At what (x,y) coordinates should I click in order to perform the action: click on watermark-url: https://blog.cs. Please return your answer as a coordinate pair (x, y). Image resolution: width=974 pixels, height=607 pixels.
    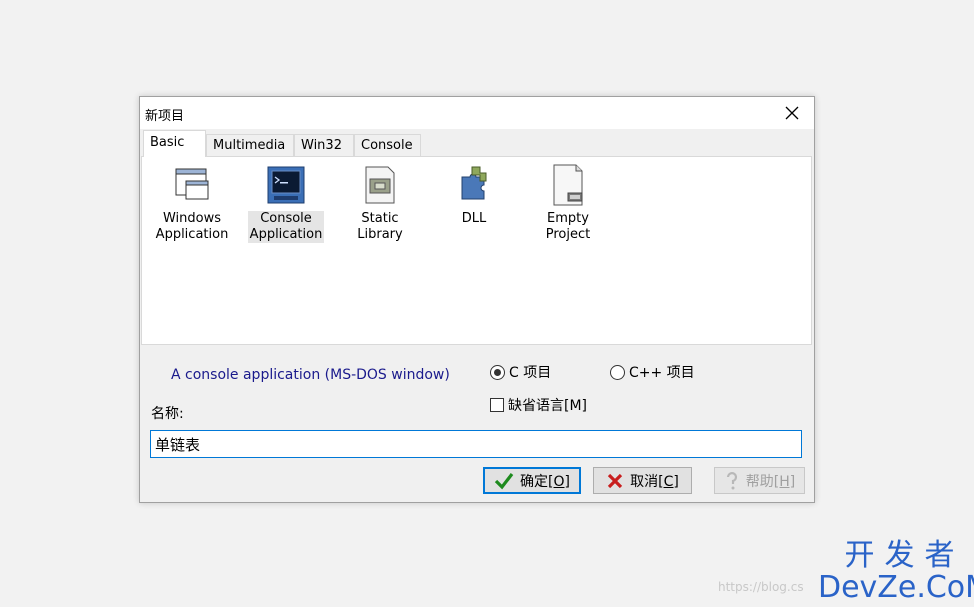
    Looking at the image, I should click on (761, 587).